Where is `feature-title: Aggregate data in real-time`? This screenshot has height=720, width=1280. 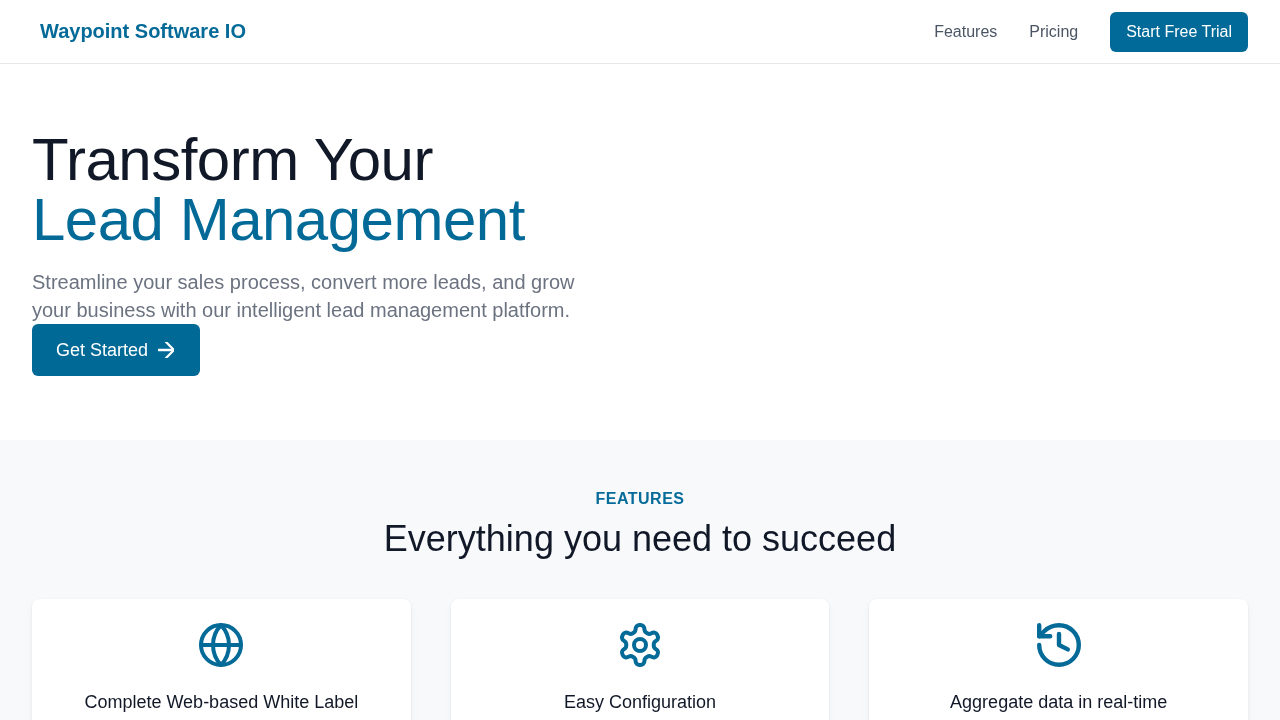 feature-title: Aggregate data in real-time is located at coordinates (1059, 702).